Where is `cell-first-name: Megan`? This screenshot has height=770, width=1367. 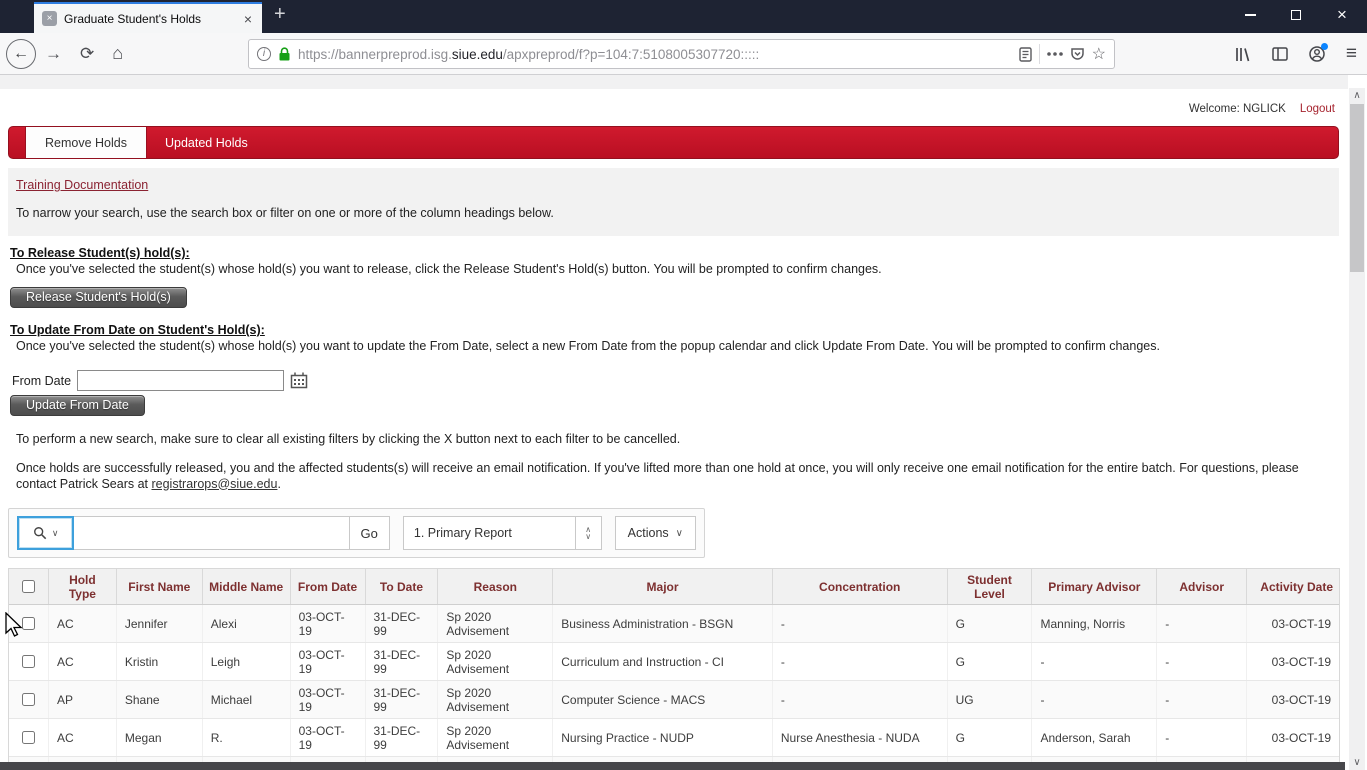 cell-first-name: Megan is located at coordinates (160, 737).